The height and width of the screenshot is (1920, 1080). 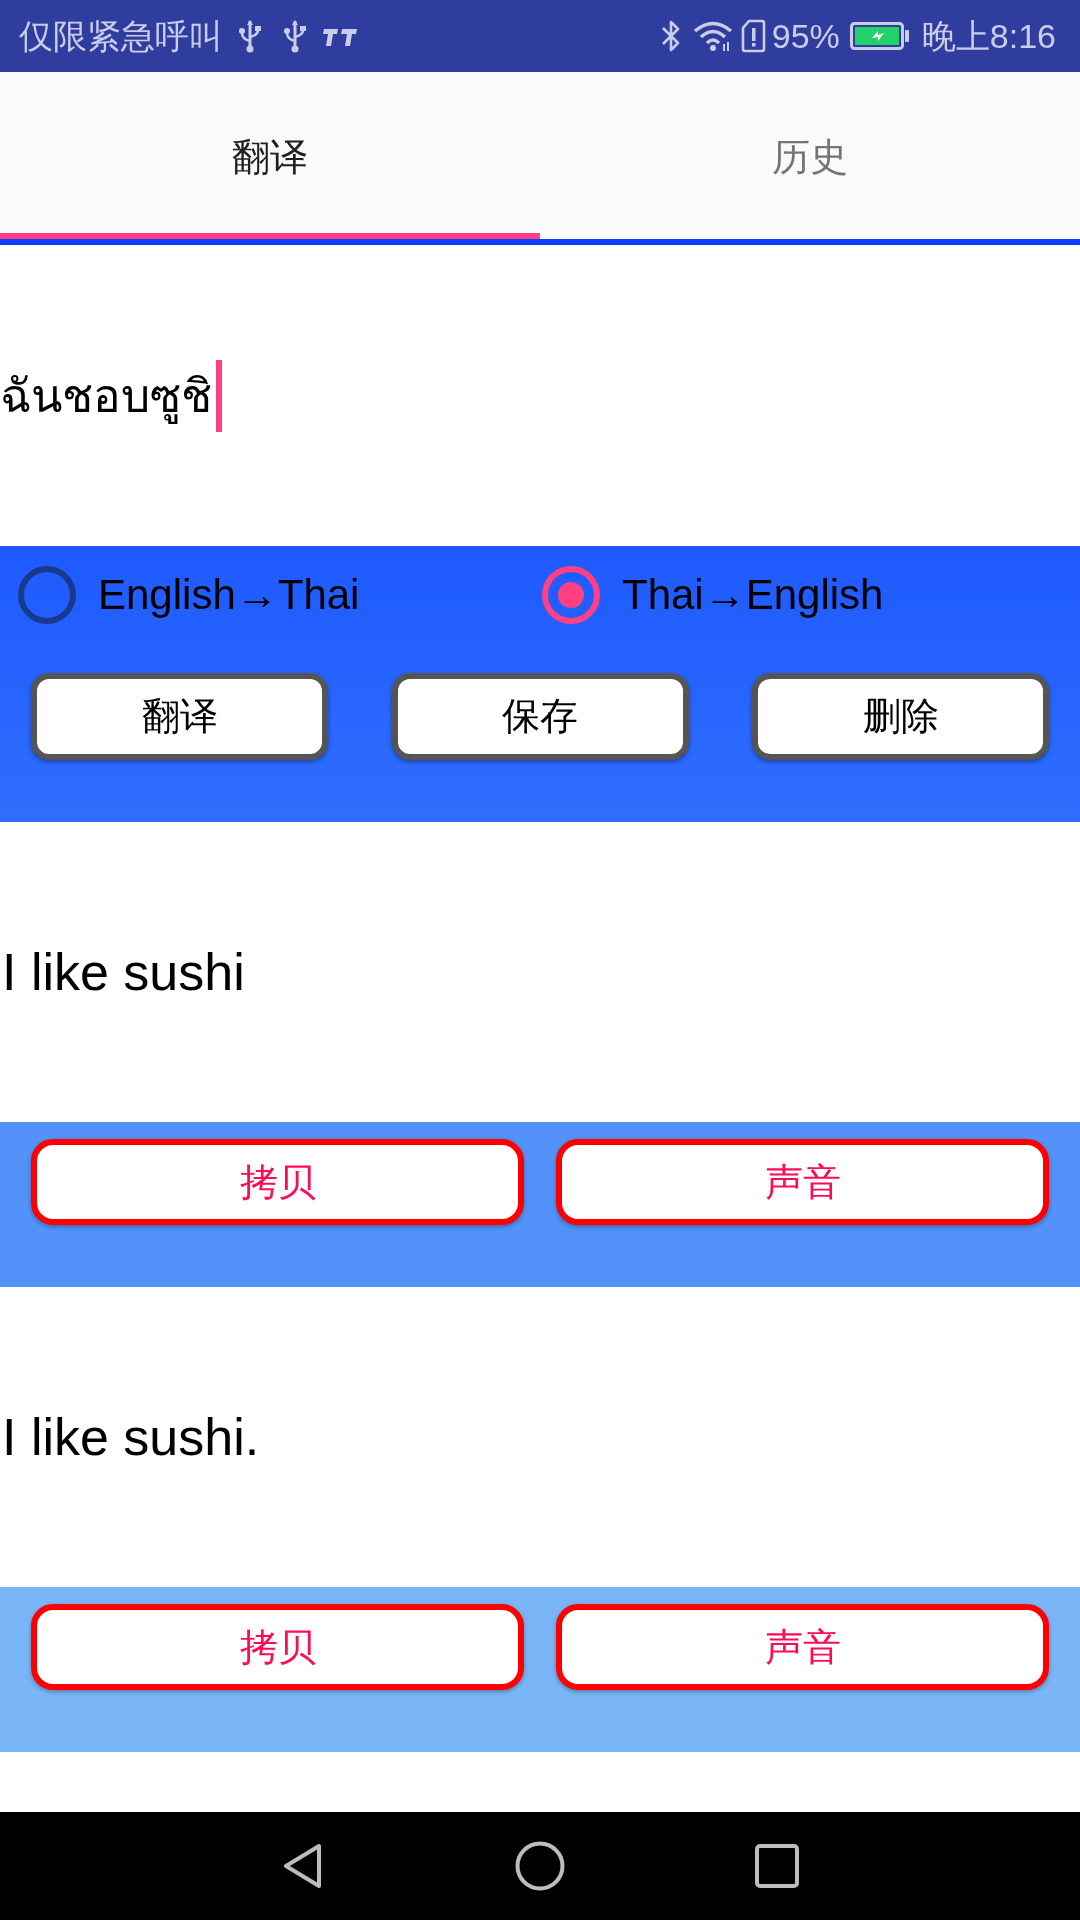 I want to click on bluetooth-icon, so click(x=670, y=36).